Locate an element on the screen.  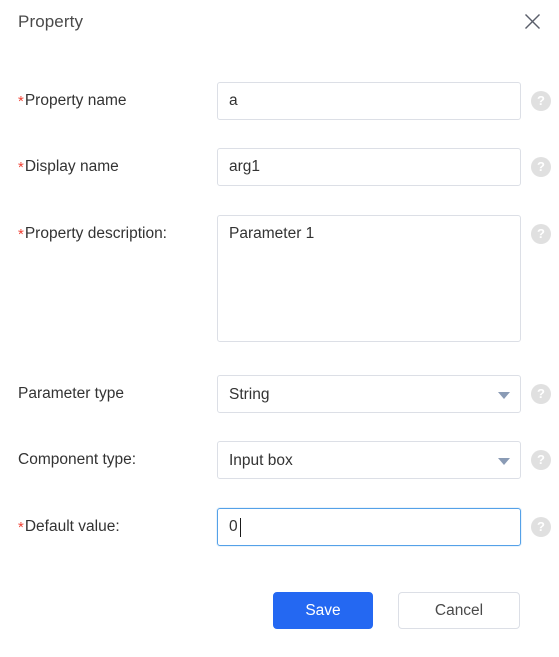
field-row-property-name: *Property name ? is located at coordinates (279, 101).